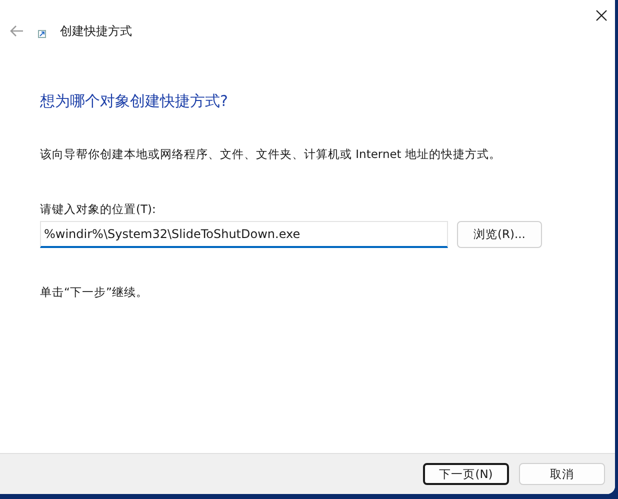 The width and height of the screenshot is (618, 499). Describe the element at coordinates (96, 31) in the screenshot. I see `window-title: 创建快捷方式` at that location.